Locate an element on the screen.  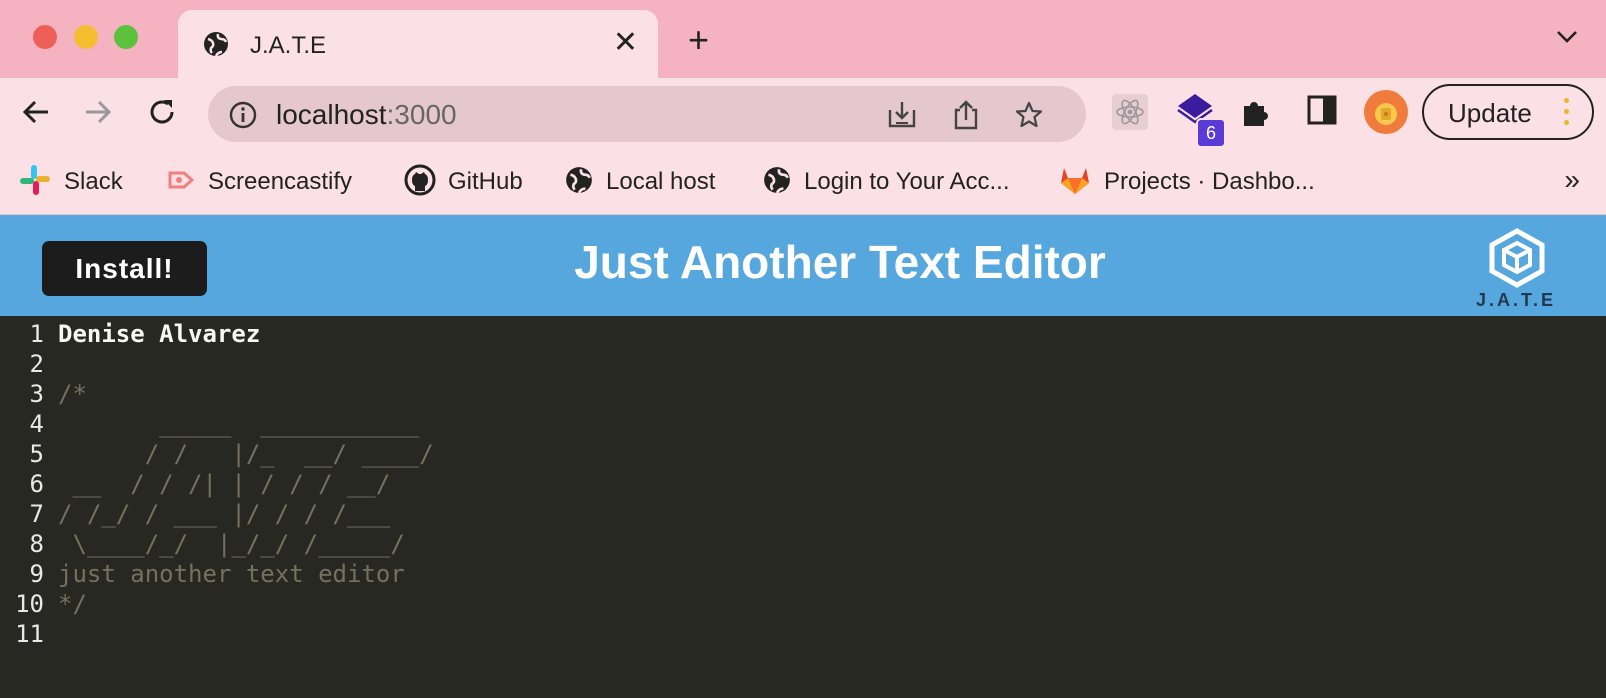
bookmark-screencastify: Screencastify is located at coordinates (259, 182).